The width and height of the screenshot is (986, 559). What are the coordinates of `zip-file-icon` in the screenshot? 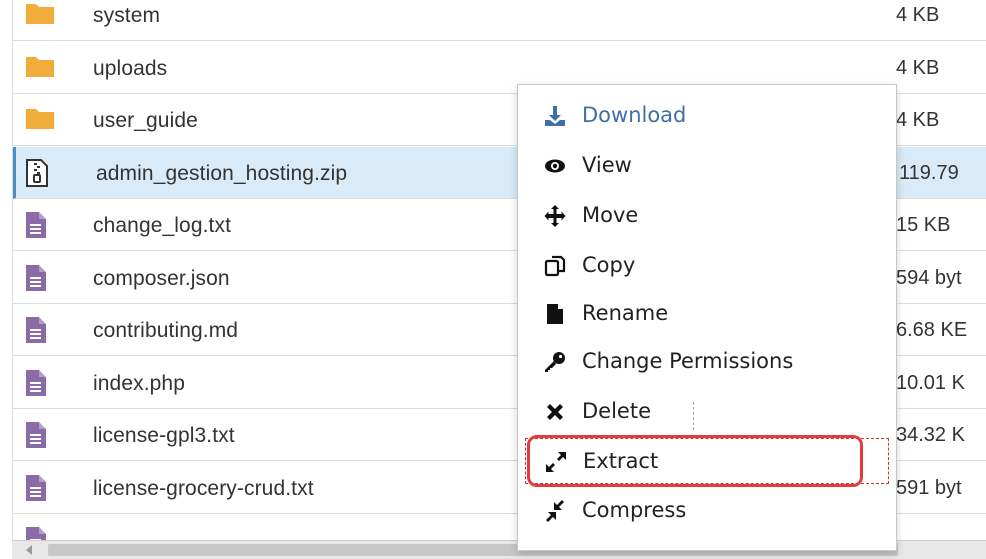 It's located at (40, 172).